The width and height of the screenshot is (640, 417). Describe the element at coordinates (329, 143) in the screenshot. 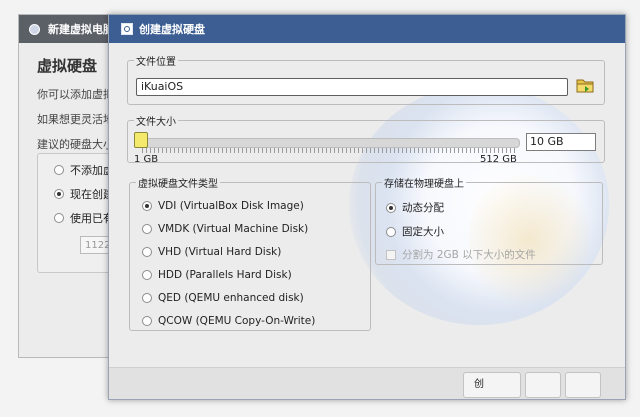

I see `size-slider-track` at that location.